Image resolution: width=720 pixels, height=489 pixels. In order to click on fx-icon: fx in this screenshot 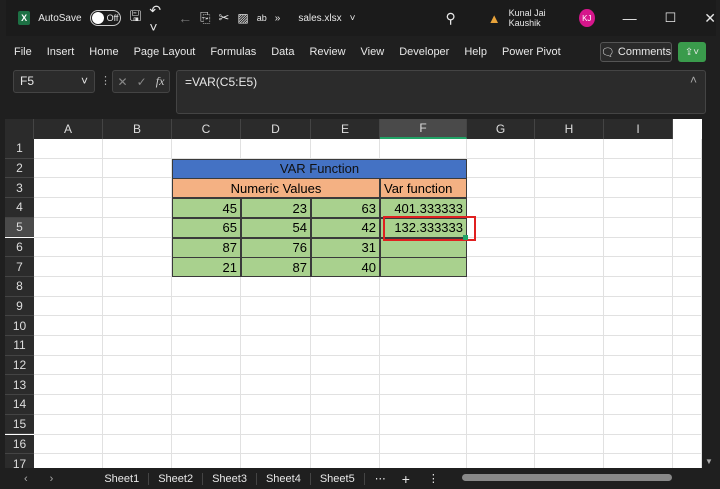, I will do `click(160, 81)`.